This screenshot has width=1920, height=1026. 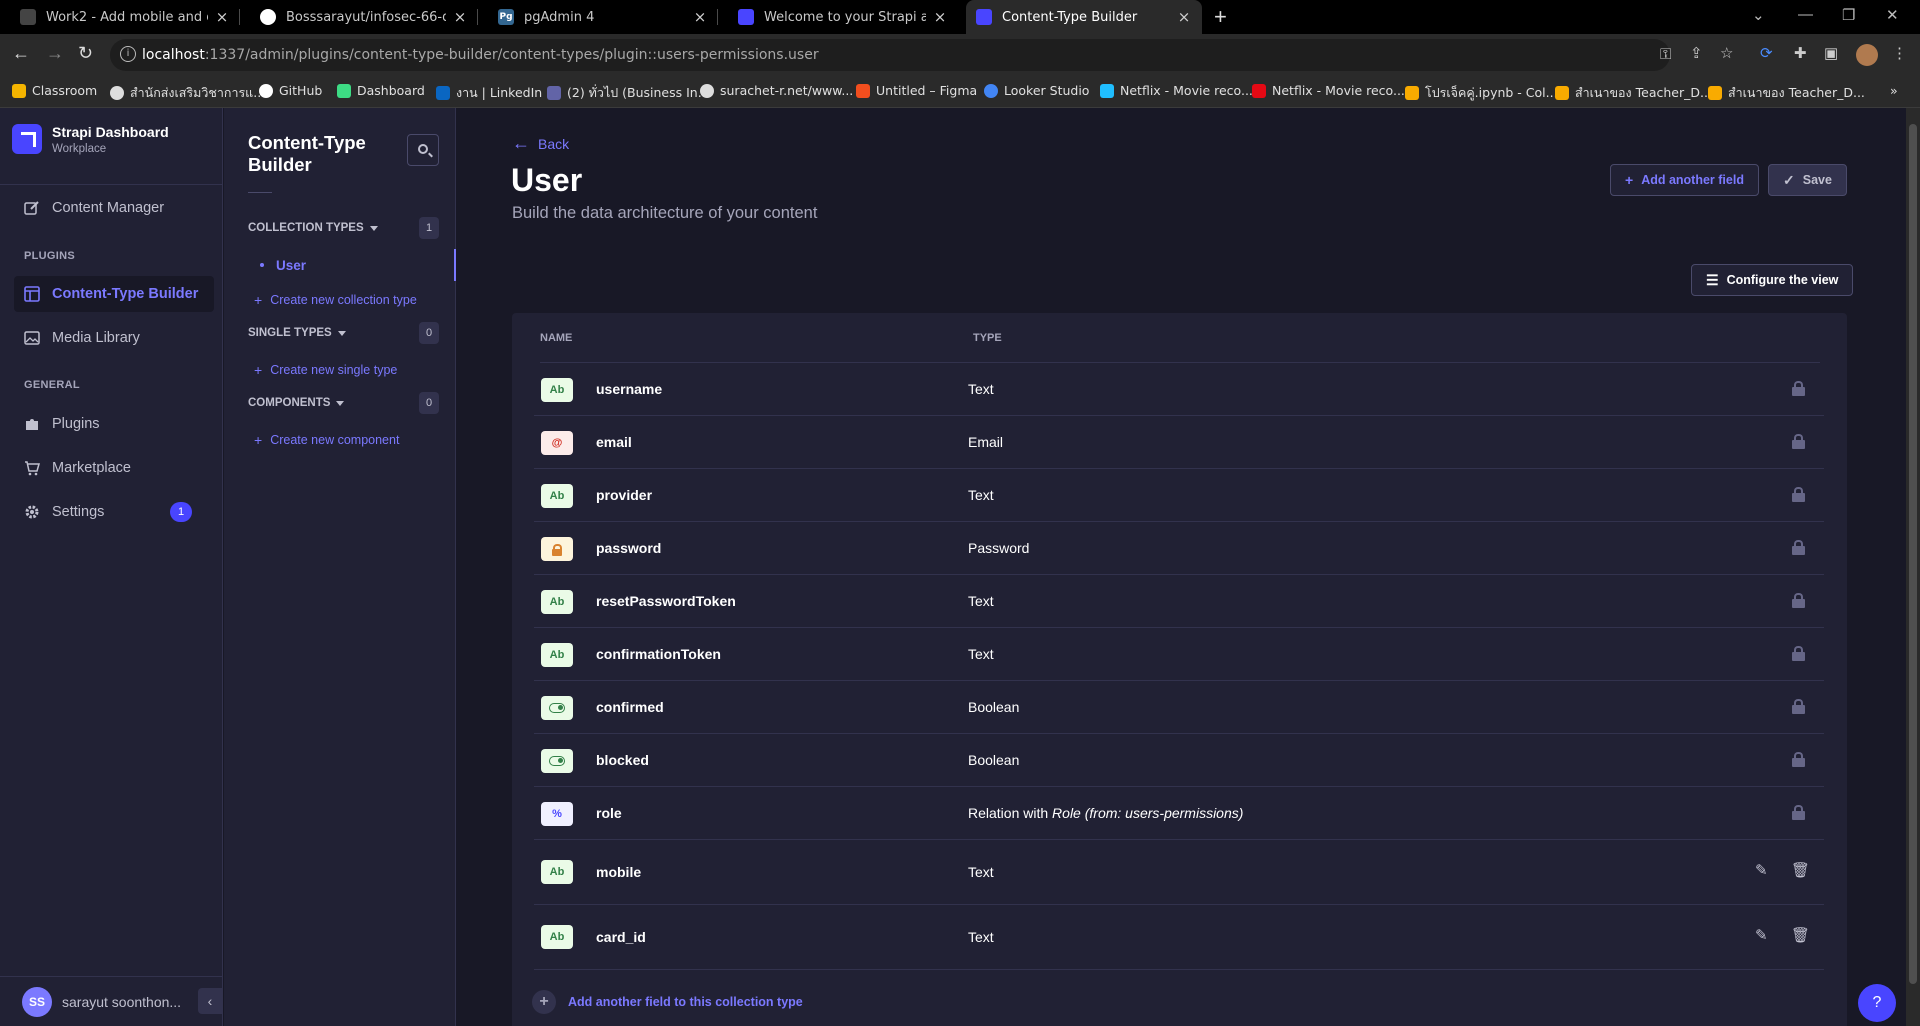 I want to click on back-arrow-icon: ←, so click(x=21, y=53).